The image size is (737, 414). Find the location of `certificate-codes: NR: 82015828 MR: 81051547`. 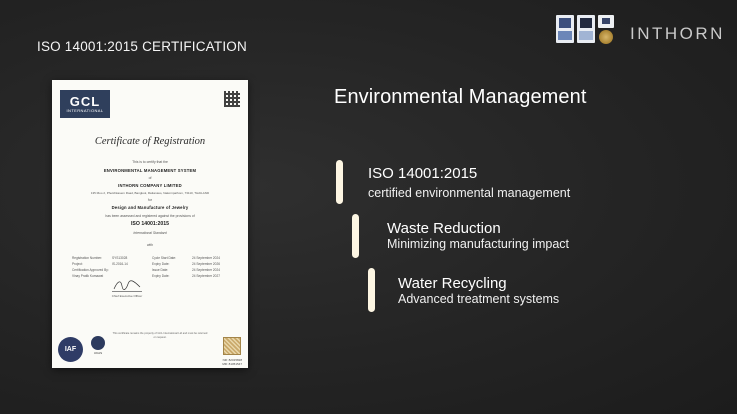

certificate-codes: NR: 82015828 MR: 81051547 is located at coordinates (232, 362).